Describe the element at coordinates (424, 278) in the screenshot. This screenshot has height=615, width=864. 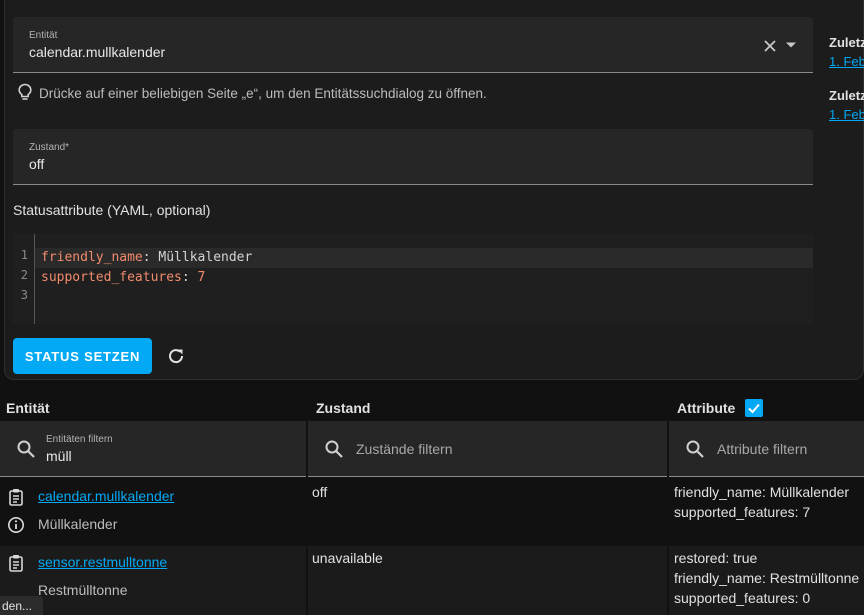
I see `code-line: supported_features: 7` at that location.